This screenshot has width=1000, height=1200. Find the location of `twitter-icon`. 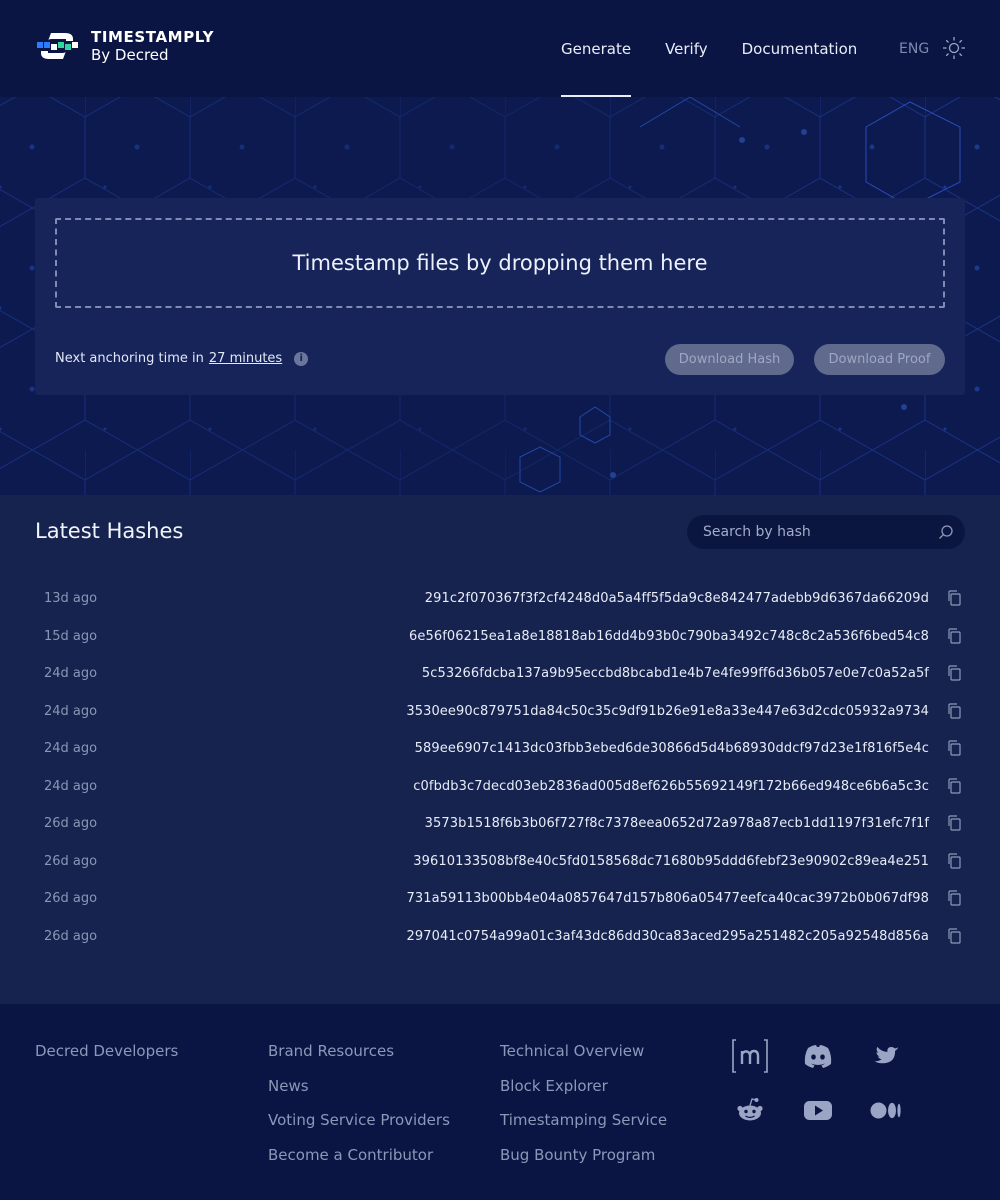

twitter-icon is located at coordinates (886, 1056).